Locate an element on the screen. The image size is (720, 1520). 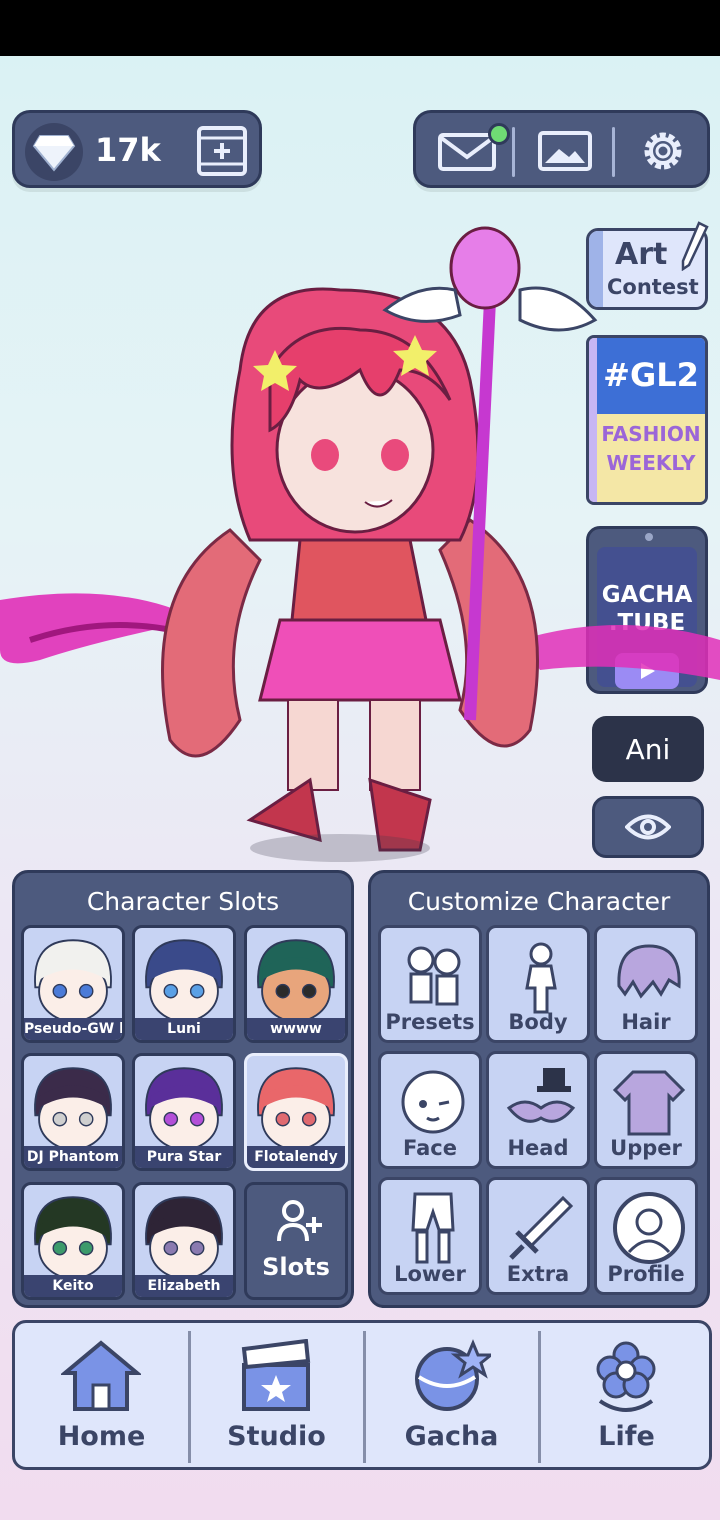
image-icon is located at coordinates (565, 151).